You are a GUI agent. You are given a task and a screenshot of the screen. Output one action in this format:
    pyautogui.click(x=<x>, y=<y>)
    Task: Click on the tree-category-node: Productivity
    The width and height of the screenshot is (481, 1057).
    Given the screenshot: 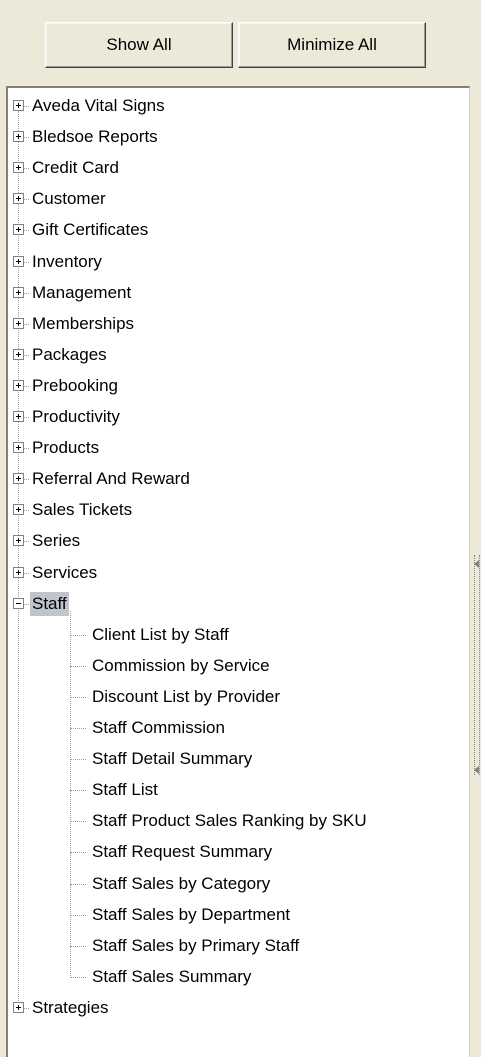 What is the action you would take?
    pyautogui.click(x=238, y=417)
    